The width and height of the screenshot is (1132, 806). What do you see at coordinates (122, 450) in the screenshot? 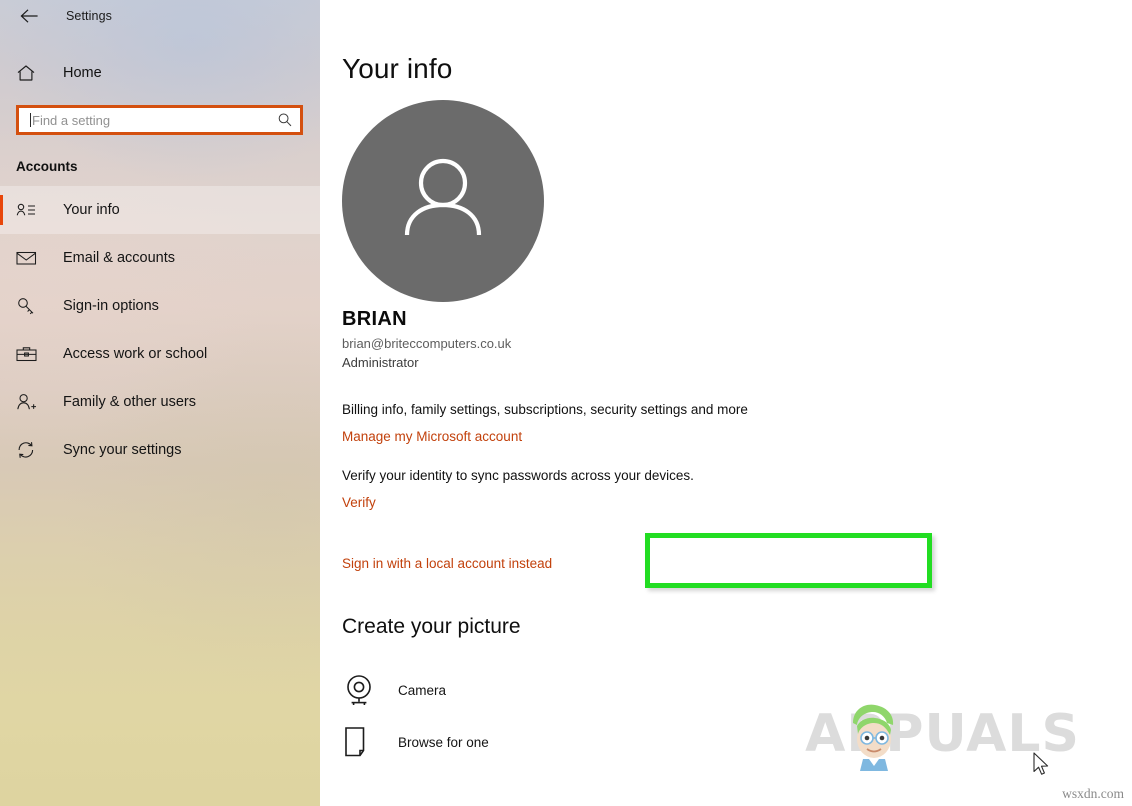
I see `sidebar-item-label: Sync your settings` at bounding box center [122, 450].